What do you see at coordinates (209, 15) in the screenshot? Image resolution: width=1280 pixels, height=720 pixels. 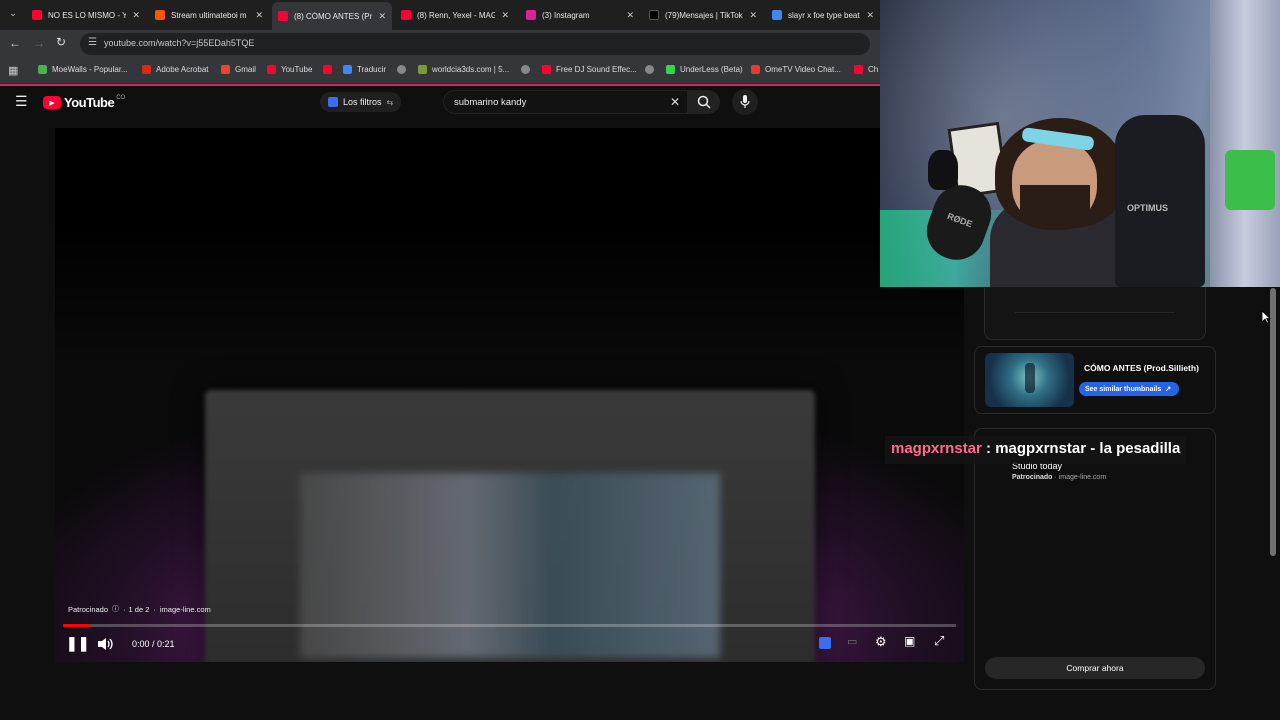 I see `browser-tab: Stream ultimateboi m ✕` at bounding box center [209, 15].